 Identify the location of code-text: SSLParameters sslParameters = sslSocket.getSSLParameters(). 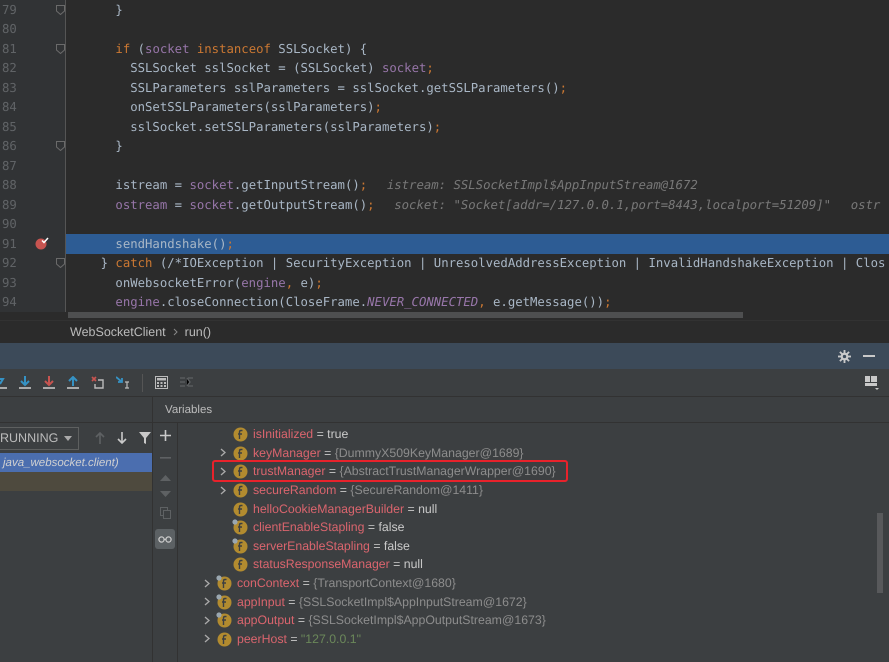
(344, 87).